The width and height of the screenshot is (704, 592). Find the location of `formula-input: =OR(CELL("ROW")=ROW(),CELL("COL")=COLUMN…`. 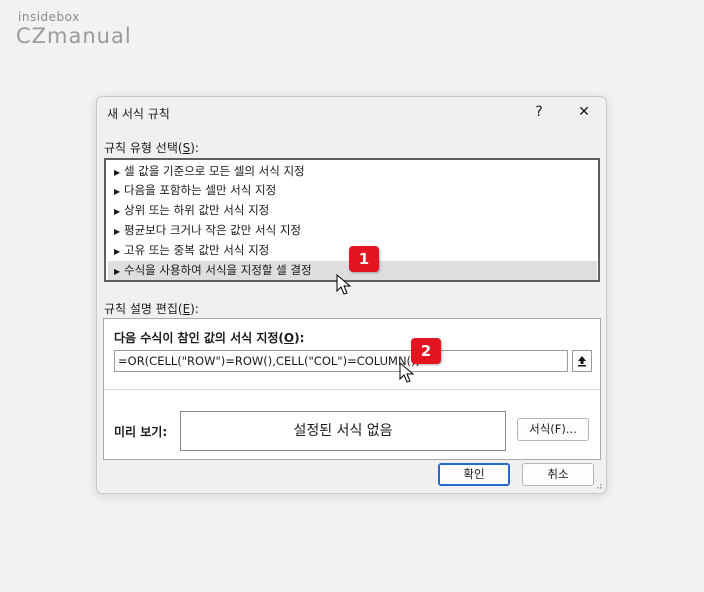

formula-input: =OR(CELL("ROW")=ROW(),CELL("COL")=COLUMN… is located at coordinates (341, 361).